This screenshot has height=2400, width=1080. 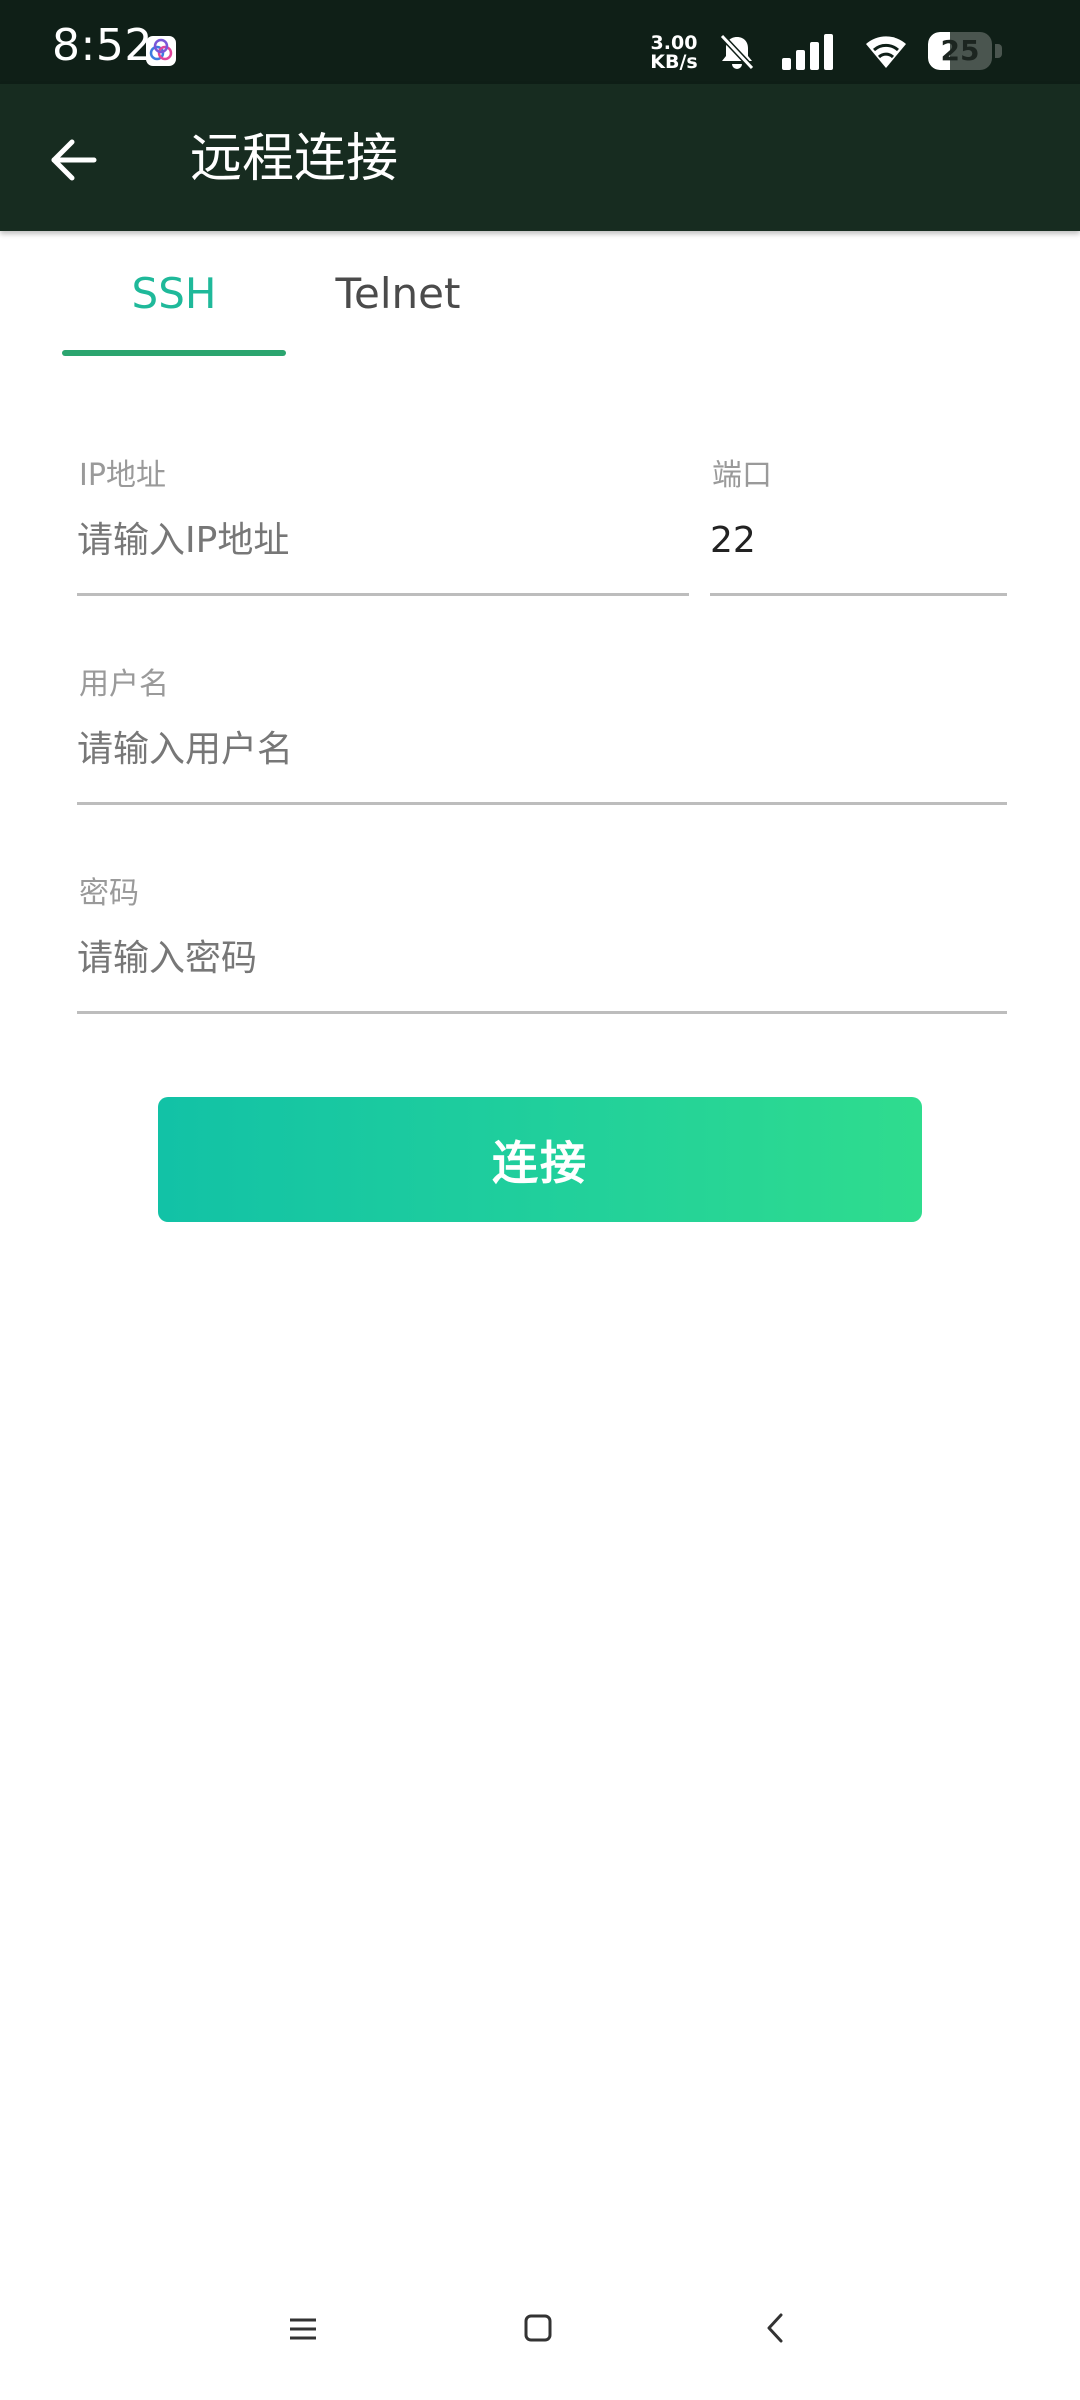 What do you see at coordinates (542, 749) in the screenshot?
I see `username-input` at bounding box center [542, 749].